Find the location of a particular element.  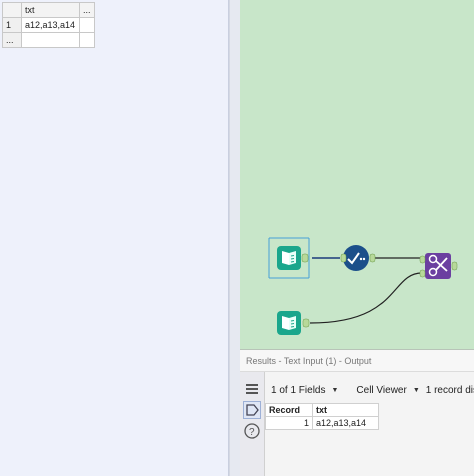

select-tool is located at coordinates (358, 258).